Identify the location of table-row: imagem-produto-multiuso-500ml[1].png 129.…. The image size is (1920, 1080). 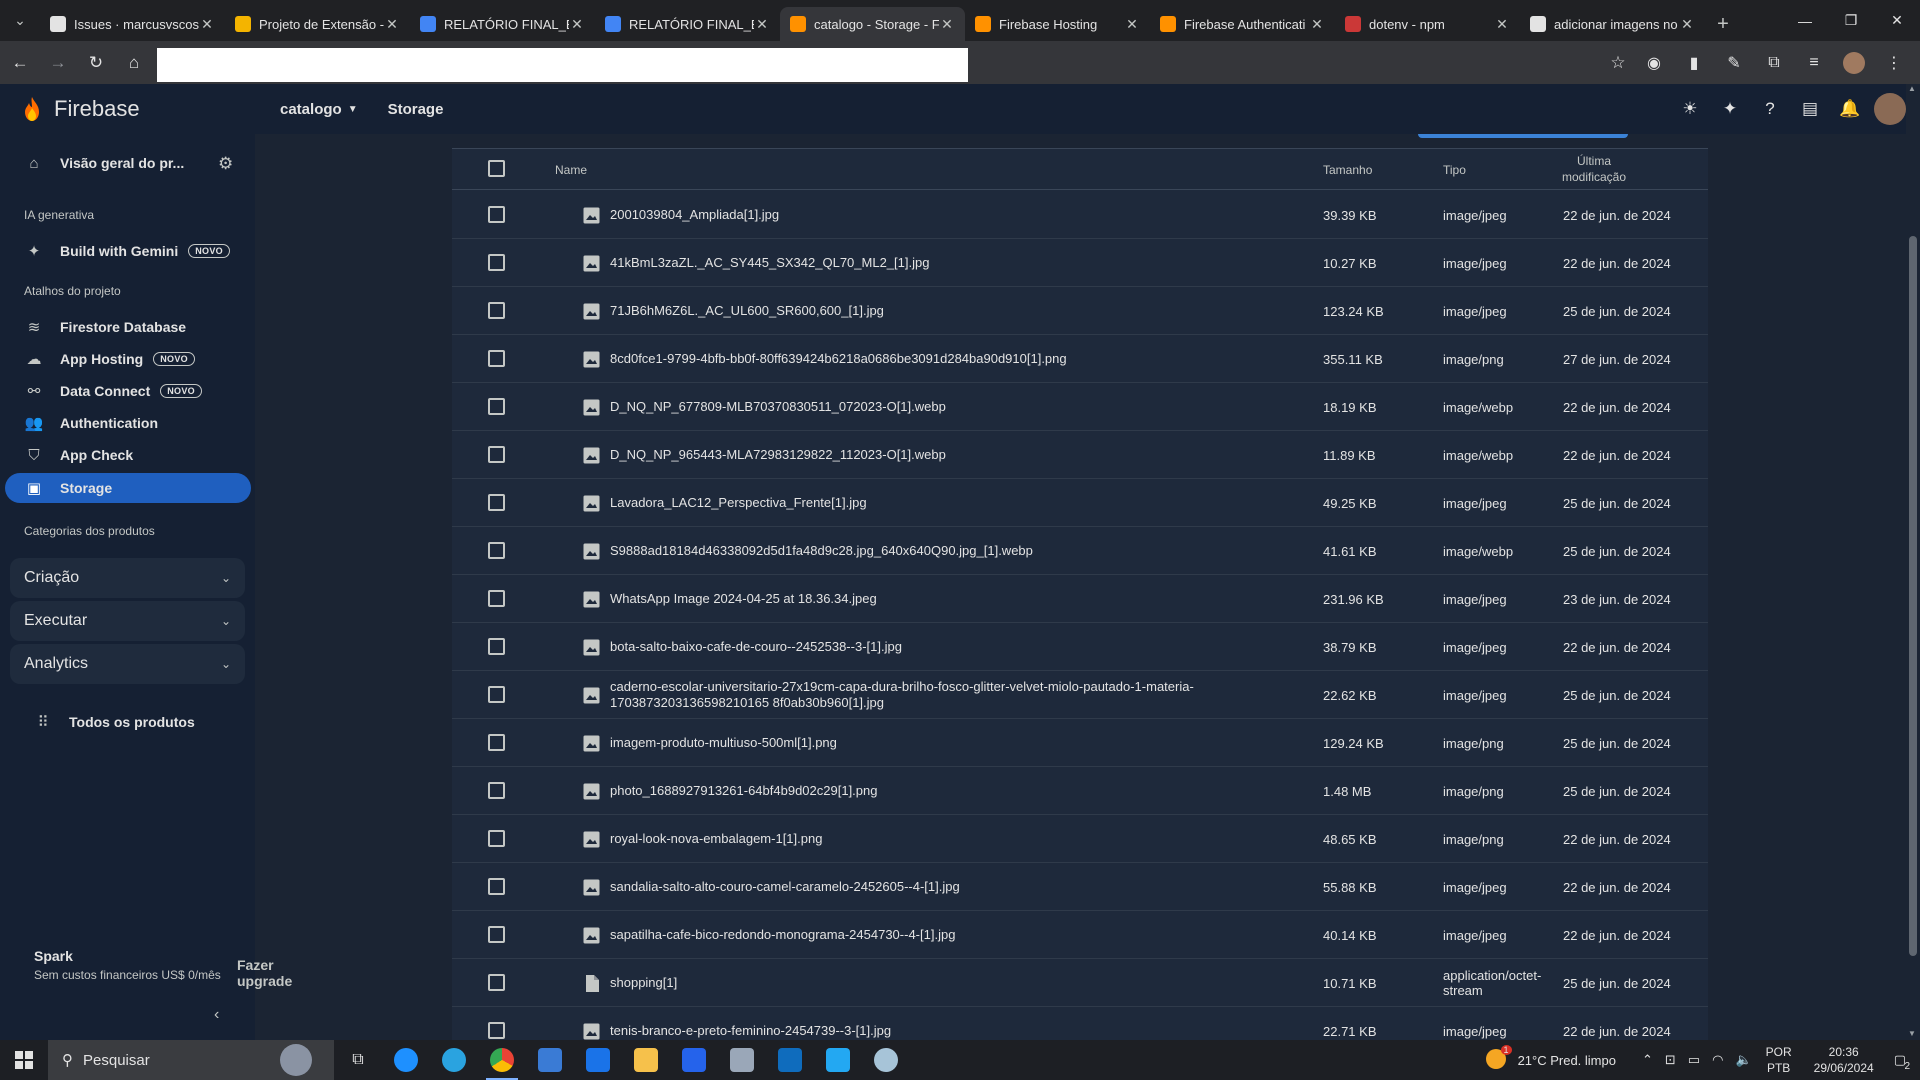
(1080, 743).